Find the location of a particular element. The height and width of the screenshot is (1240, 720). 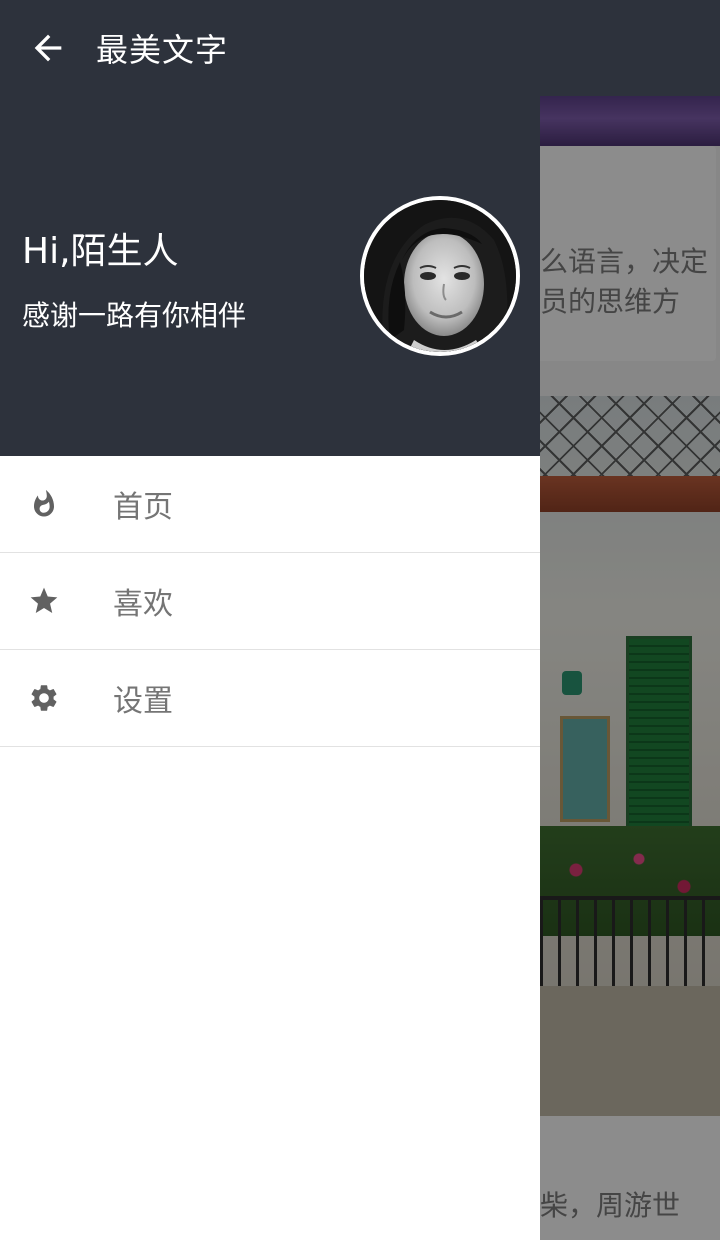

menu-item-label: 首页 is located at coordinates (143, 507).